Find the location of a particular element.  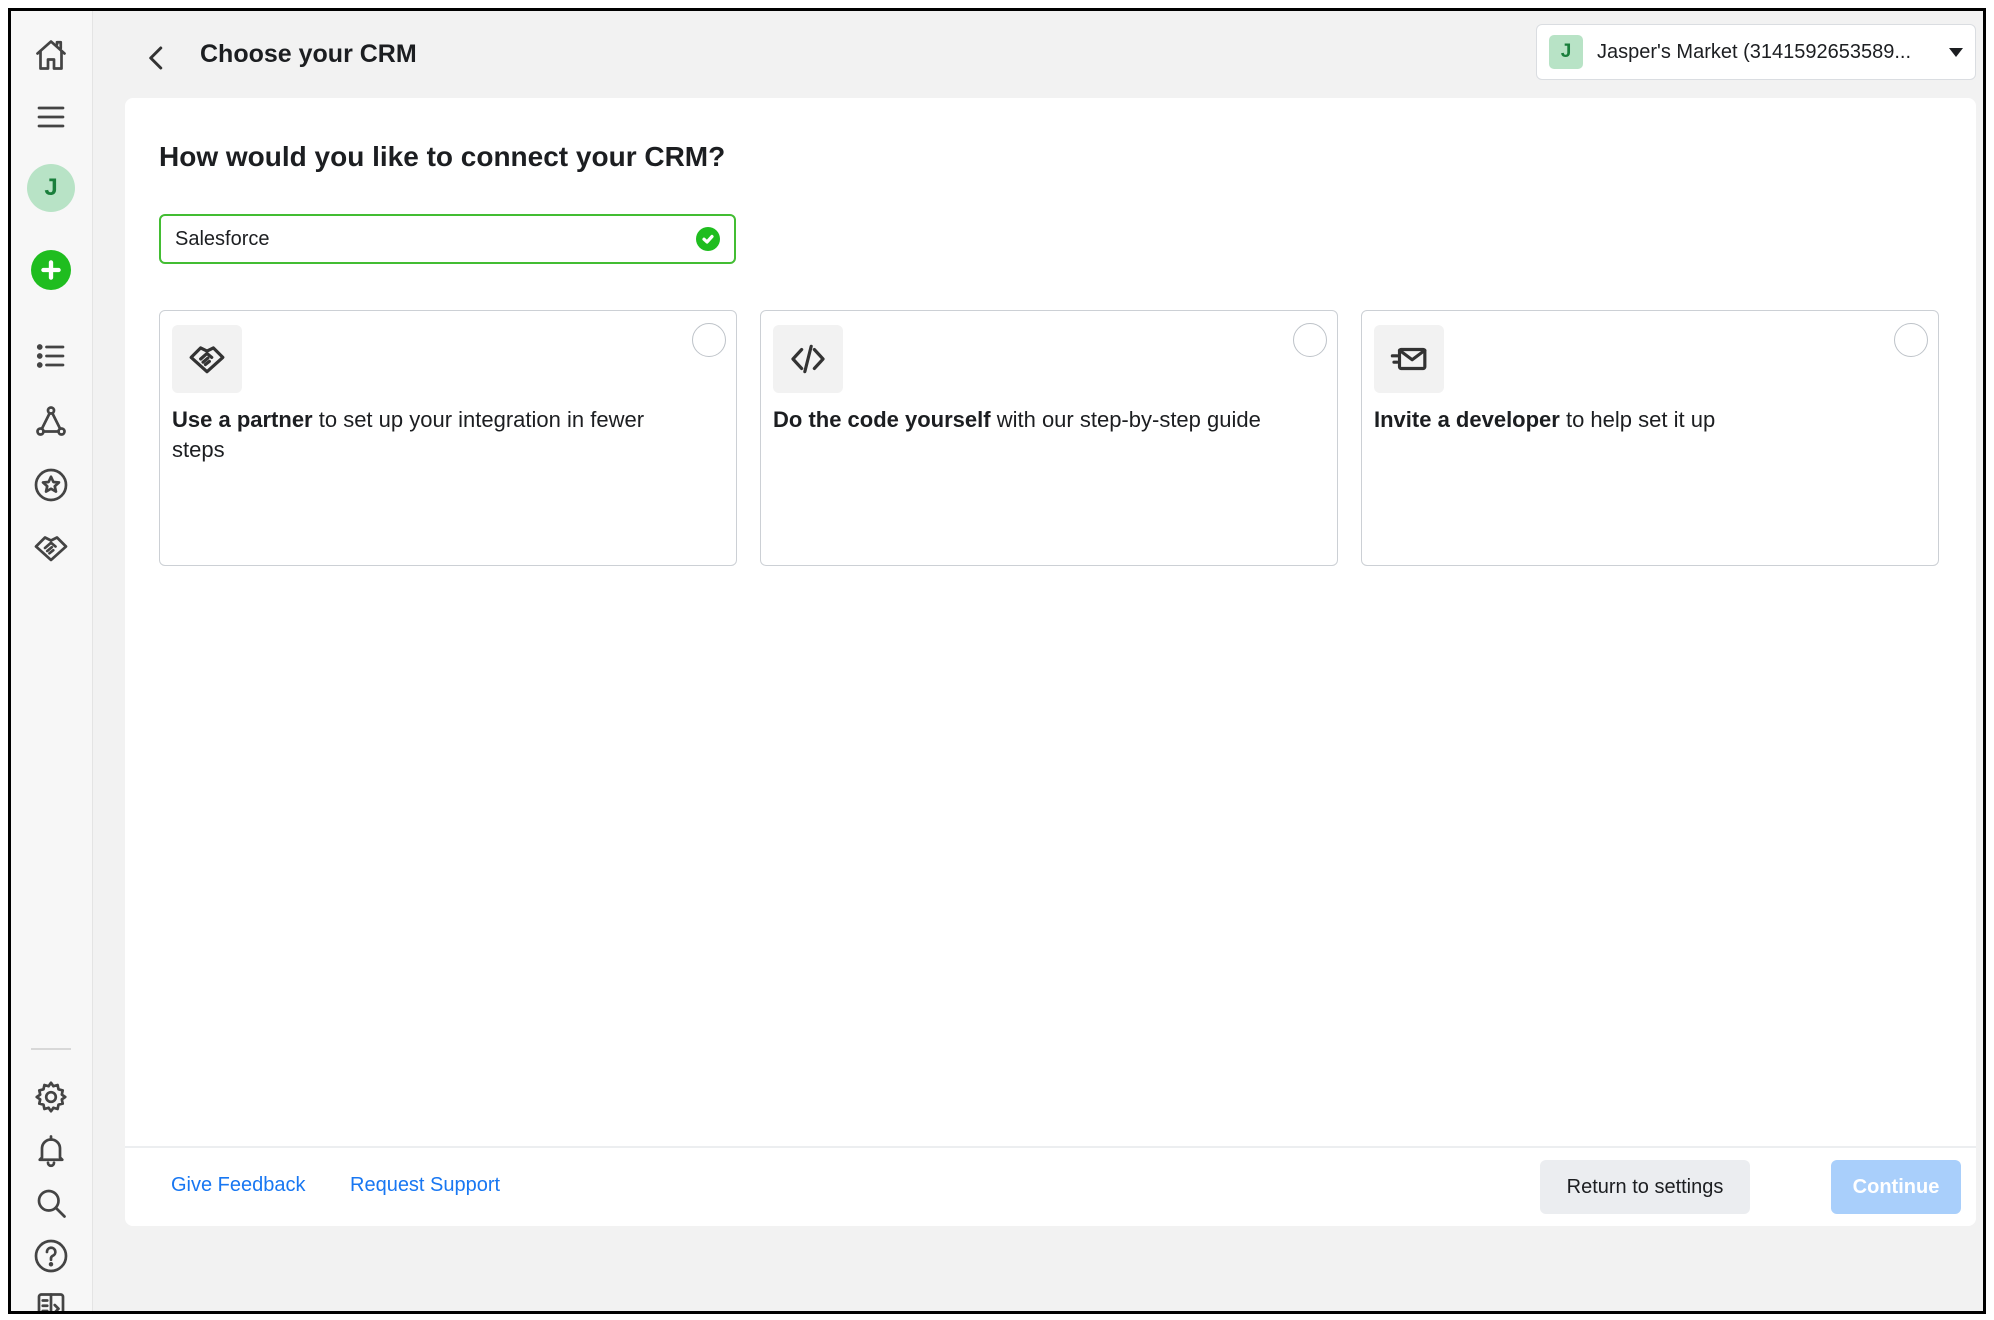

caret-down-icon is located at coordinates (1956, 52).